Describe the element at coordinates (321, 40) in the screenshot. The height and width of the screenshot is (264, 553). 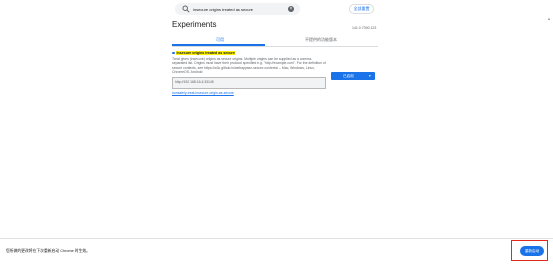
I see `tab-unavailable: 不提供的功能版本` at that location.